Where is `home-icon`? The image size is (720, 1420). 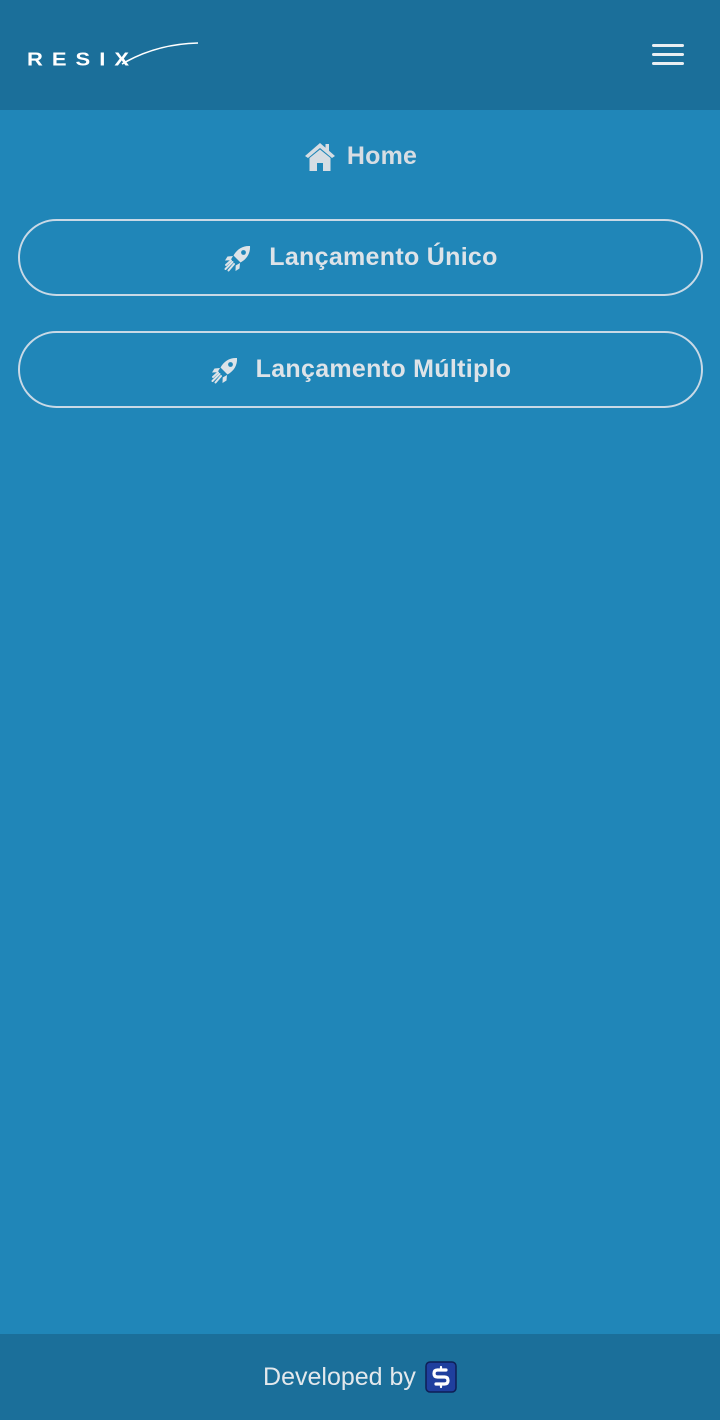
home-icon is located at coordinates (319, 157).